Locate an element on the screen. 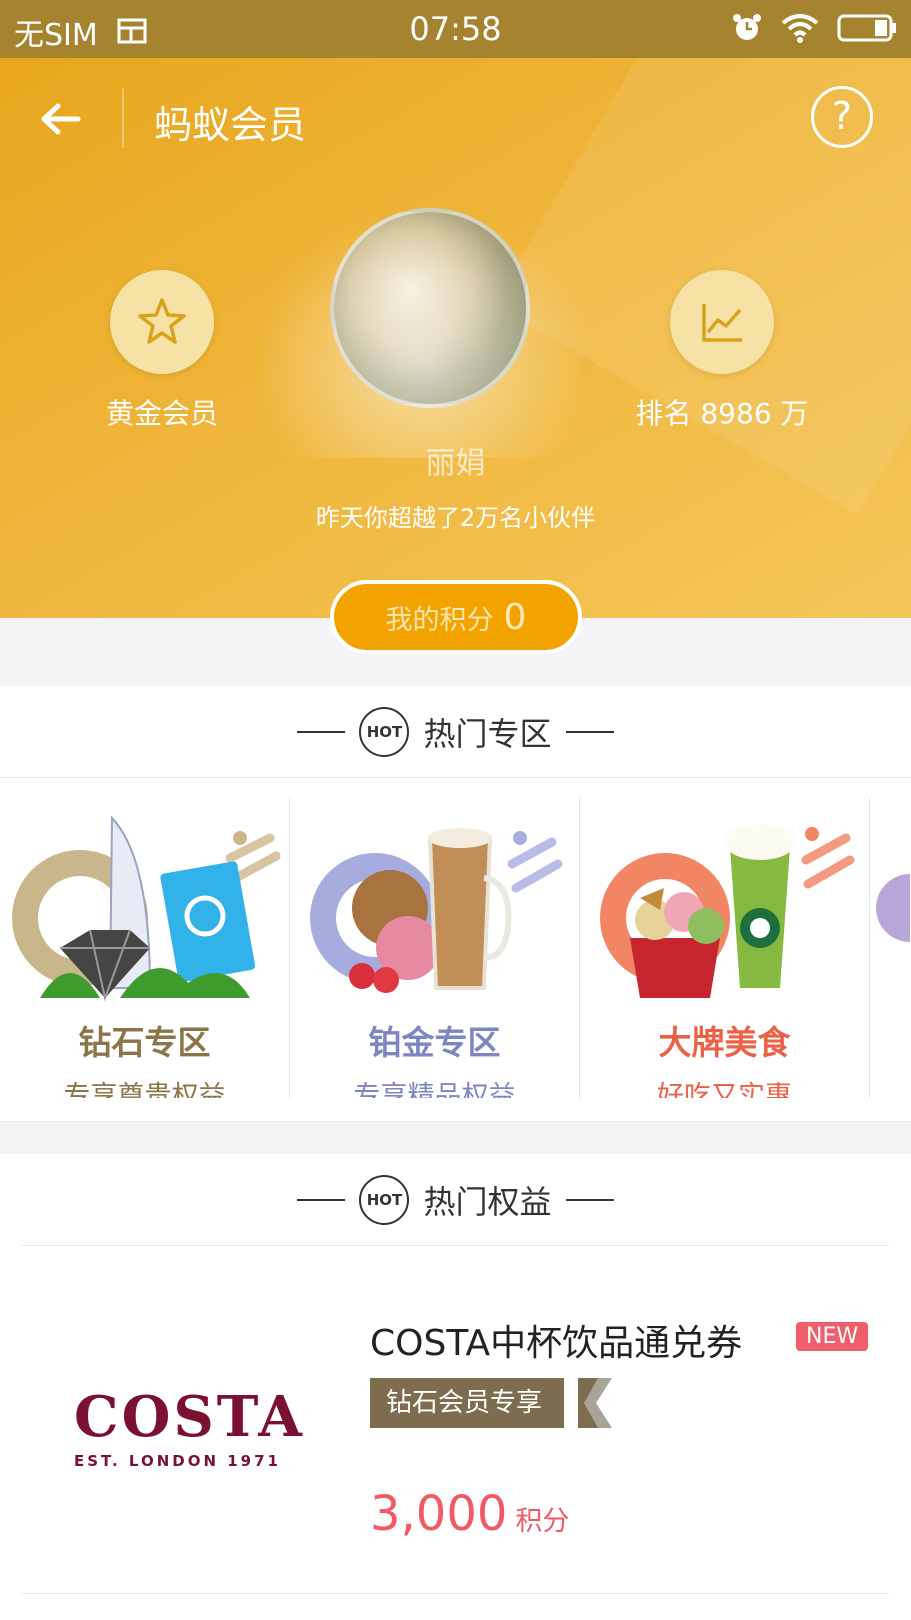 The height and width of the screenshot is (1620, 911). zone-platinum: 铂金专区 专享精品权益 is located at coordinates (435, 948).